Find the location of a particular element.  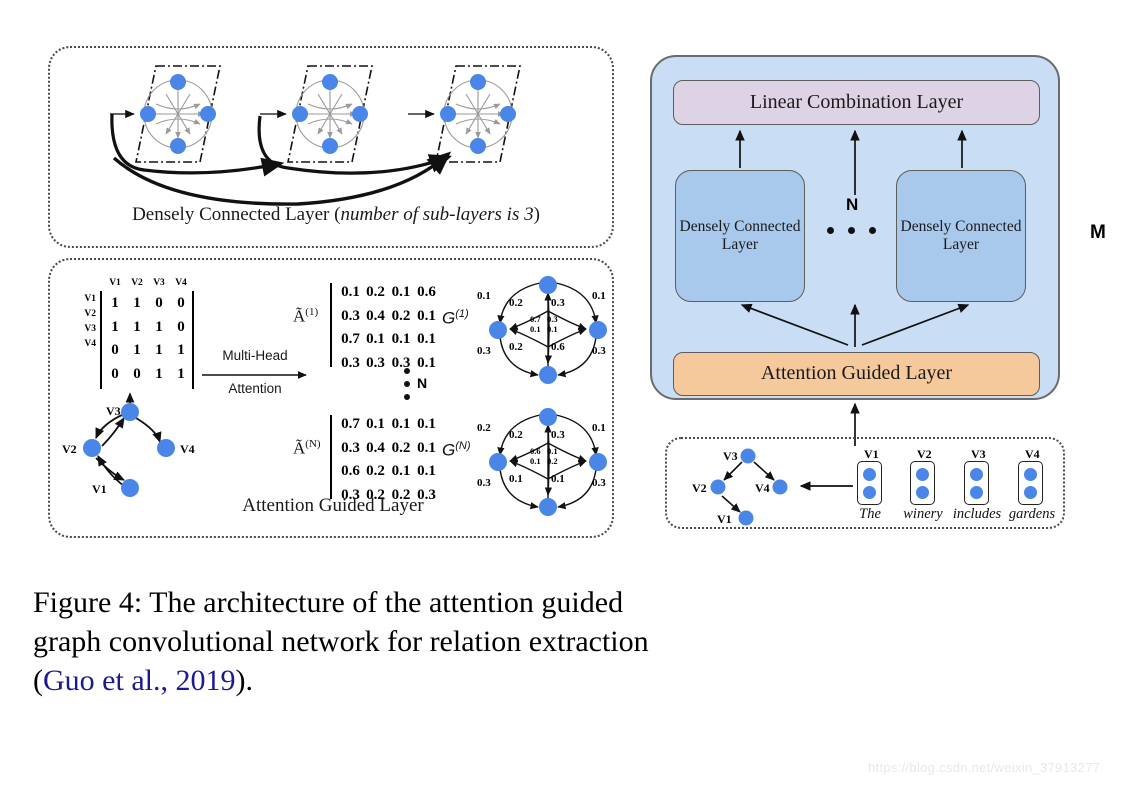

amat1-left-bar is located at coordinates (331, 325).